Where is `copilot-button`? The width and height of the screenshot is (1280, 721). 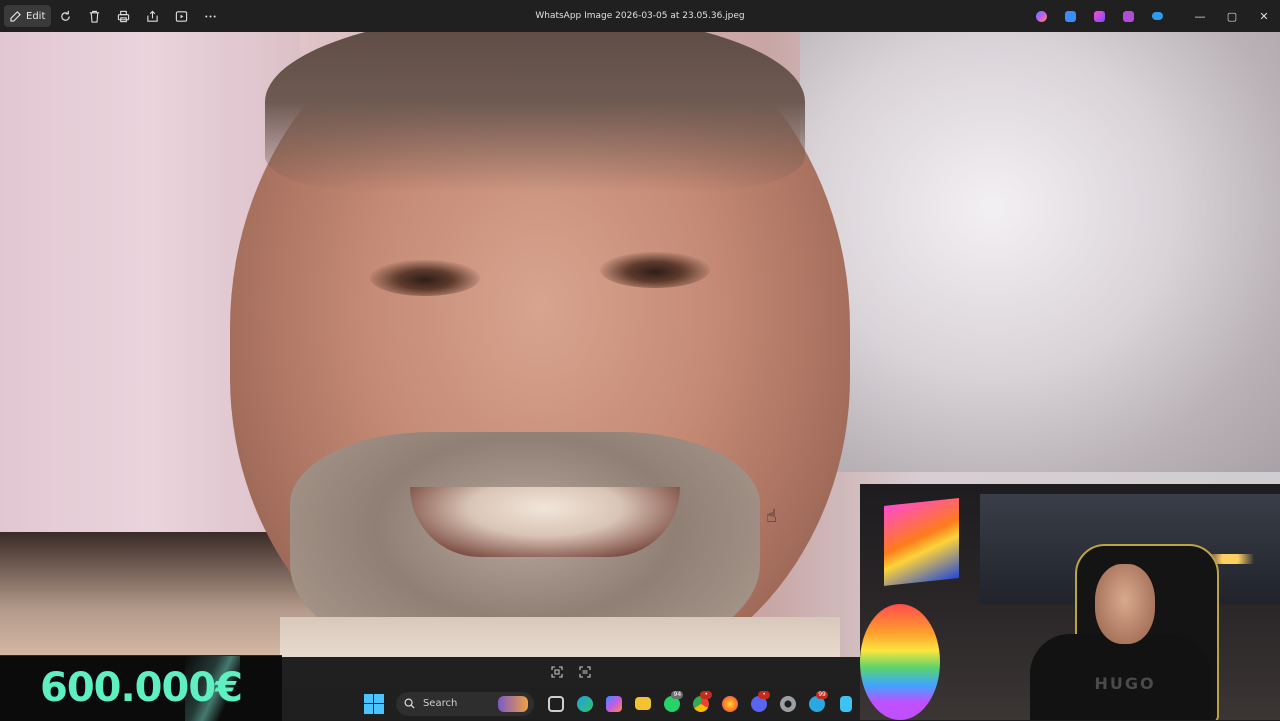 copilot-button is located at coordinates (1041, 16).